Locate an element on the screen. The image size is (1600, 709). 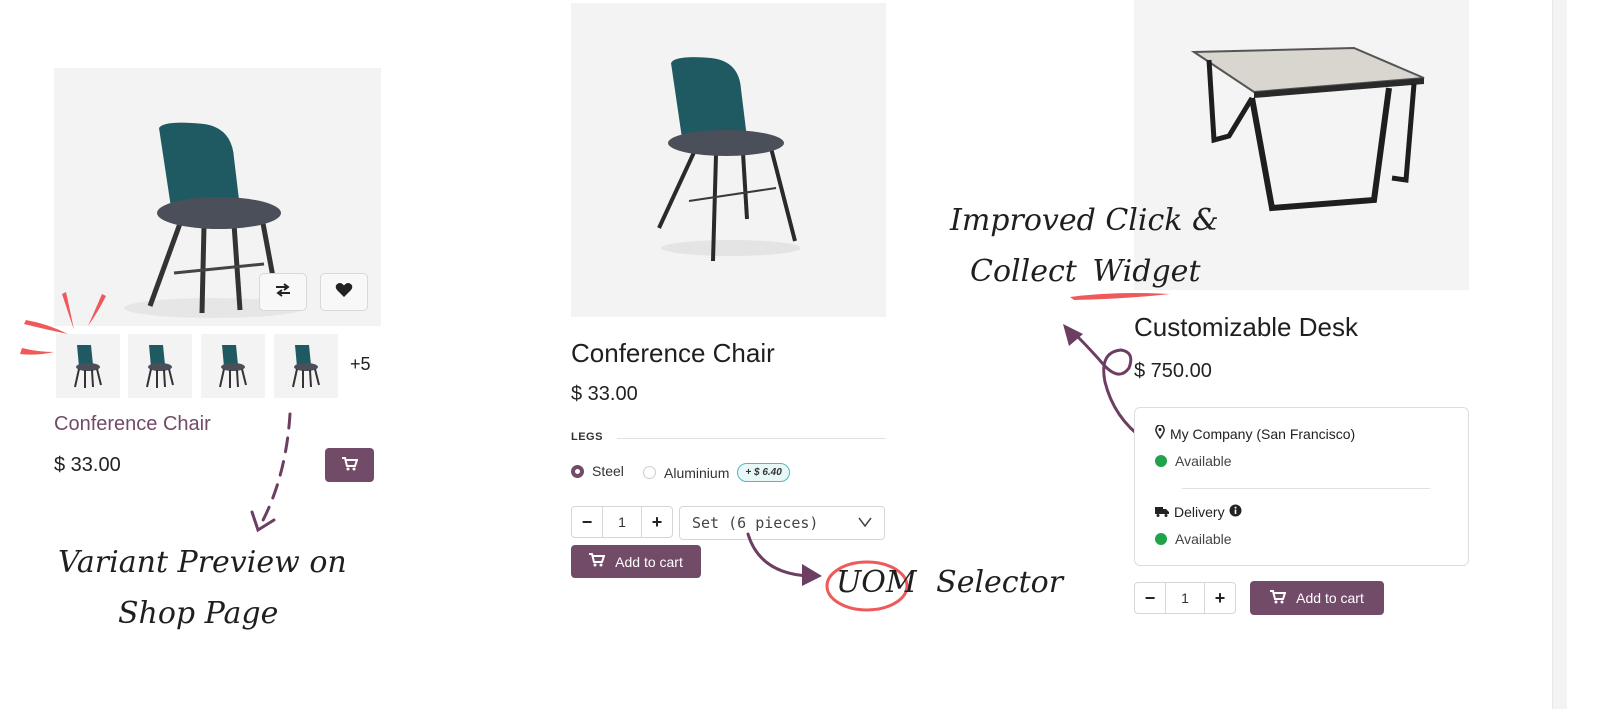
option-steel: Steel is located at coordinates (597, 471).